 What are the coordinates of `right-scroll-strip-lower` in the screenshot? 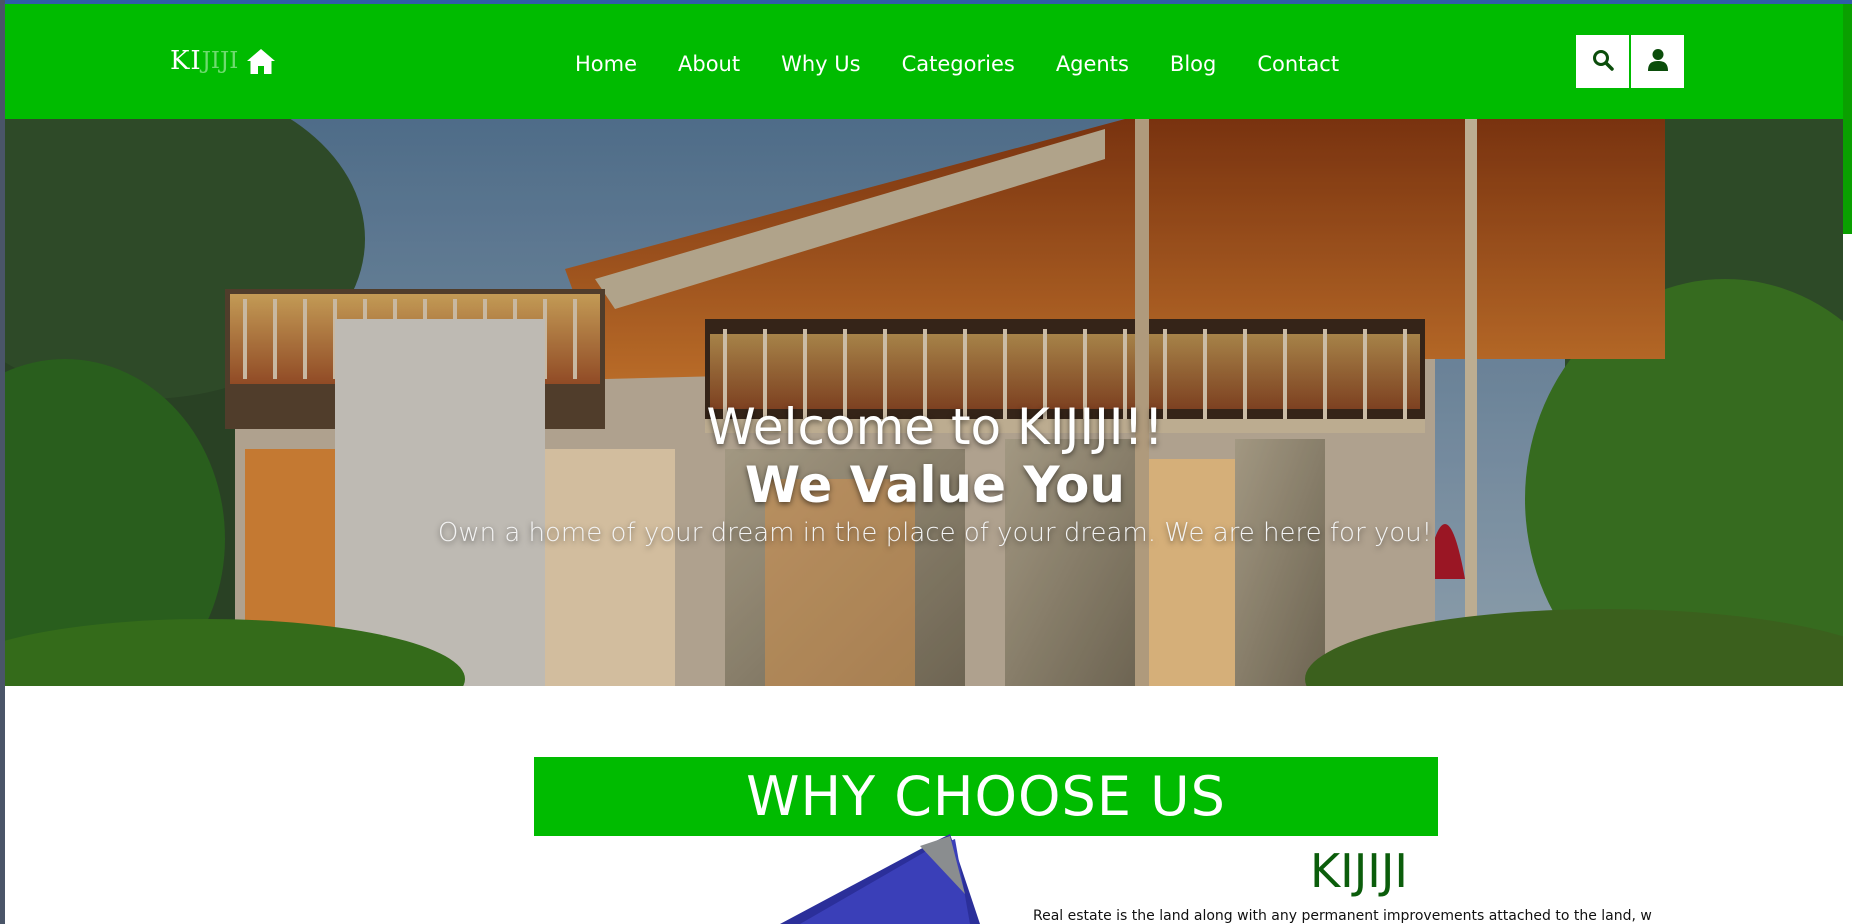 It's located at (1847, 459).